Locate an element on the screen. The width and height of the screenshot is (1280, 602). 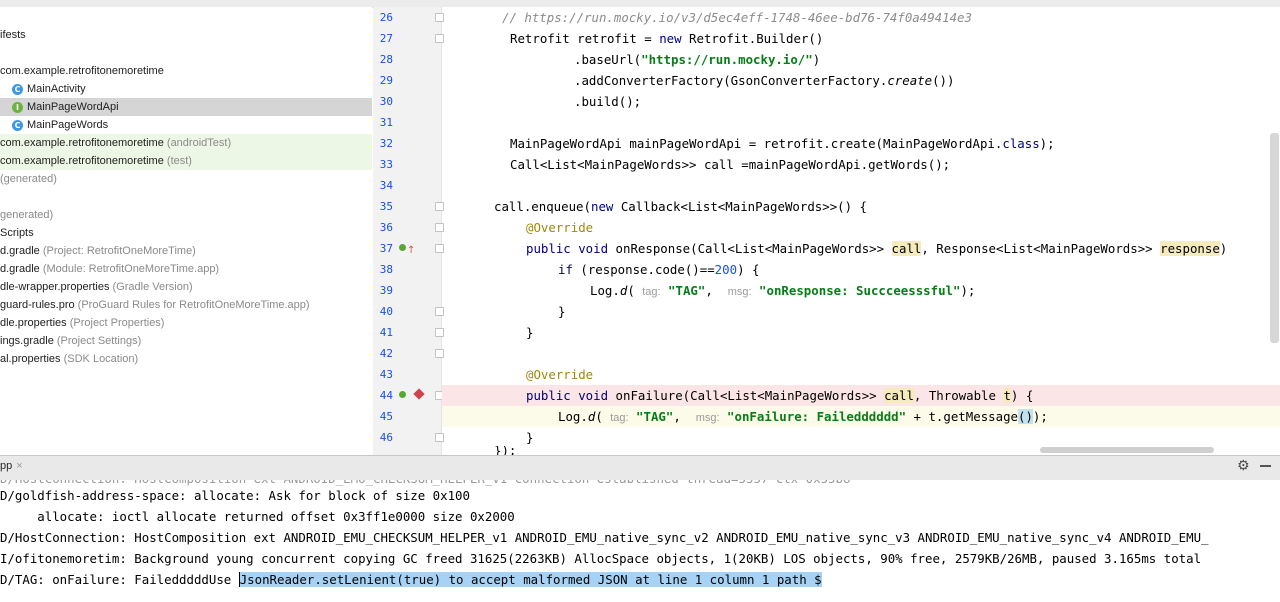
tree-item: dle.properties (Project Properties) is located at coordinates (186, 323).